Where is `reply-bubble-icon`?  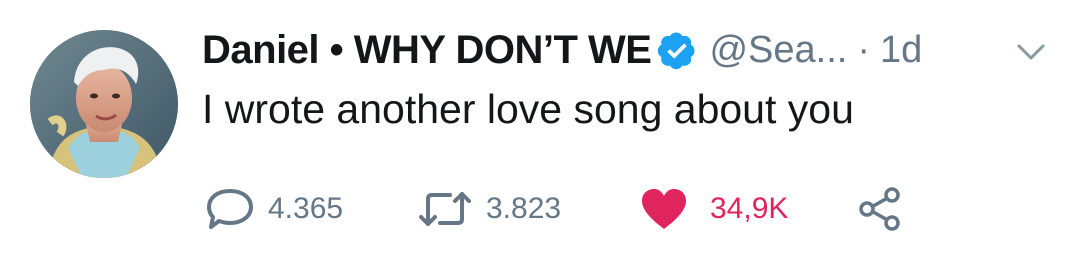 reply-bubble-icon is located at coordinates (230, 209).